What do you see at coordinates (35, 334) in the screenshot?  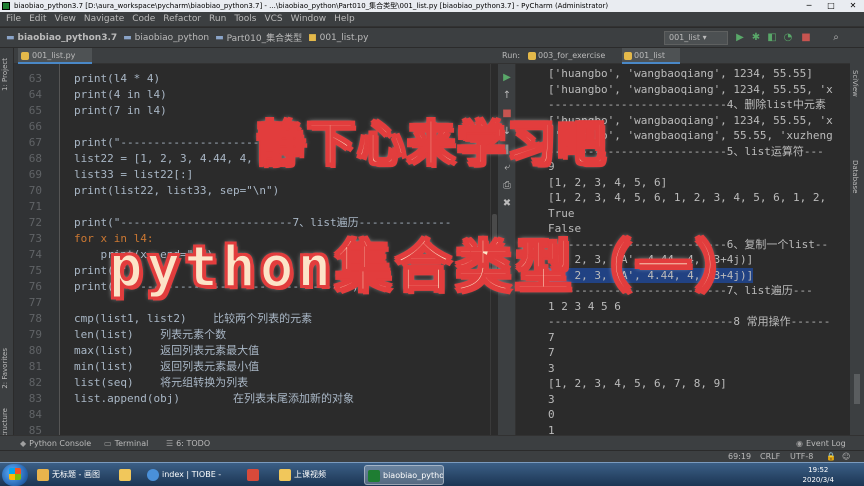 I see `line-number: 79` at bounding box center [35, 334].